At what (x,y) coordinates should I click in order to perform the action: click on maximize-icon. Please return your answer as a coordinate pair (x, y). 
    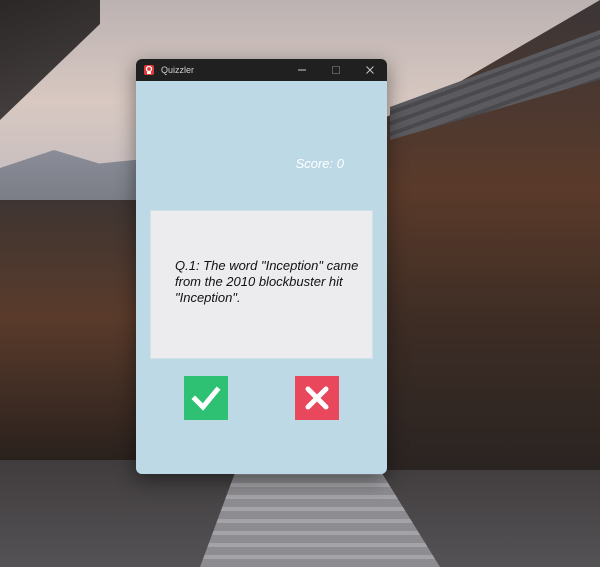
    Looking at the image, I should click on (336, 70).